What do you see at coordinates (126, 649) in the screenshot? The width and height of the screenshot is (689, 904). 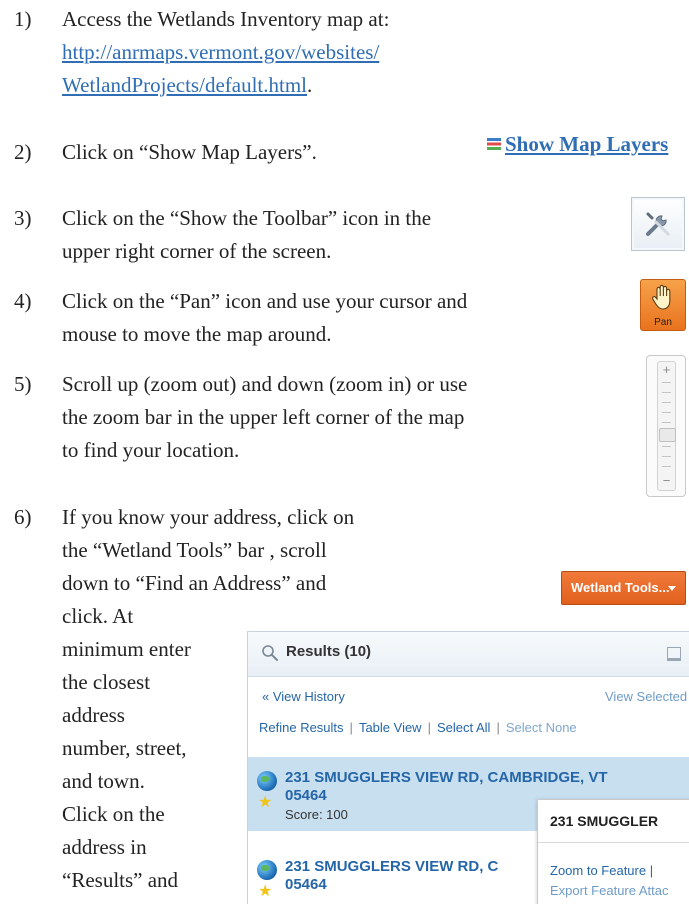 I see `step-text: minimum enter` at bounding box center [126, 649].